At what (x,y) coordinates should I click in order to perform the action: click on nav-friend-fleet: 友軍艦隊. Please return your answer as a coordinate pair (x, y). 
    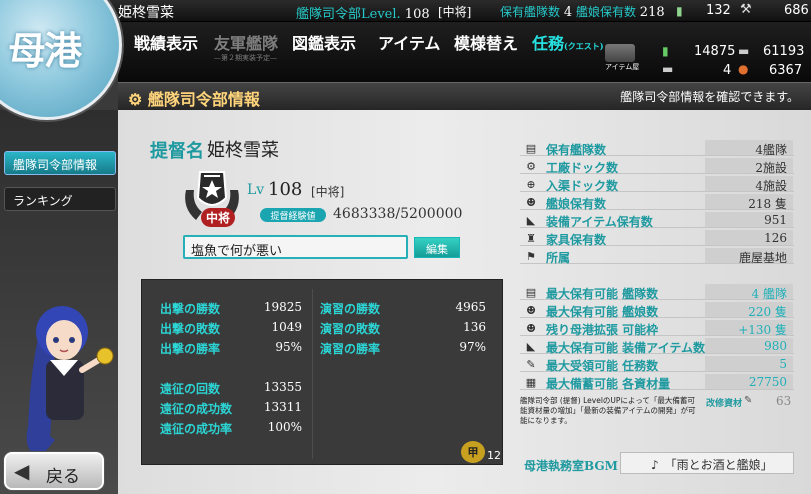
    Looking at the image, I should click on (246, 43).